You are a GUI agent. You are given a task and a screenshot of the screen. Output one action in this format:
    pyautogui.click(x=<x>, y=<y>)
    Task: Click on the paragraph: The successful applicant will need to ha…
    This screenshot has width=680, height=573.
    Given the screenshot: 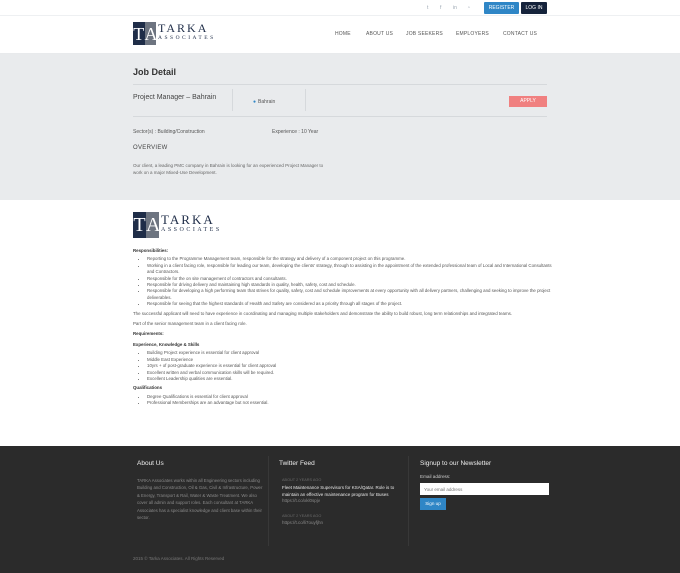 What is the action you would take?
    pyautogui.click(x=323, y=313)
    